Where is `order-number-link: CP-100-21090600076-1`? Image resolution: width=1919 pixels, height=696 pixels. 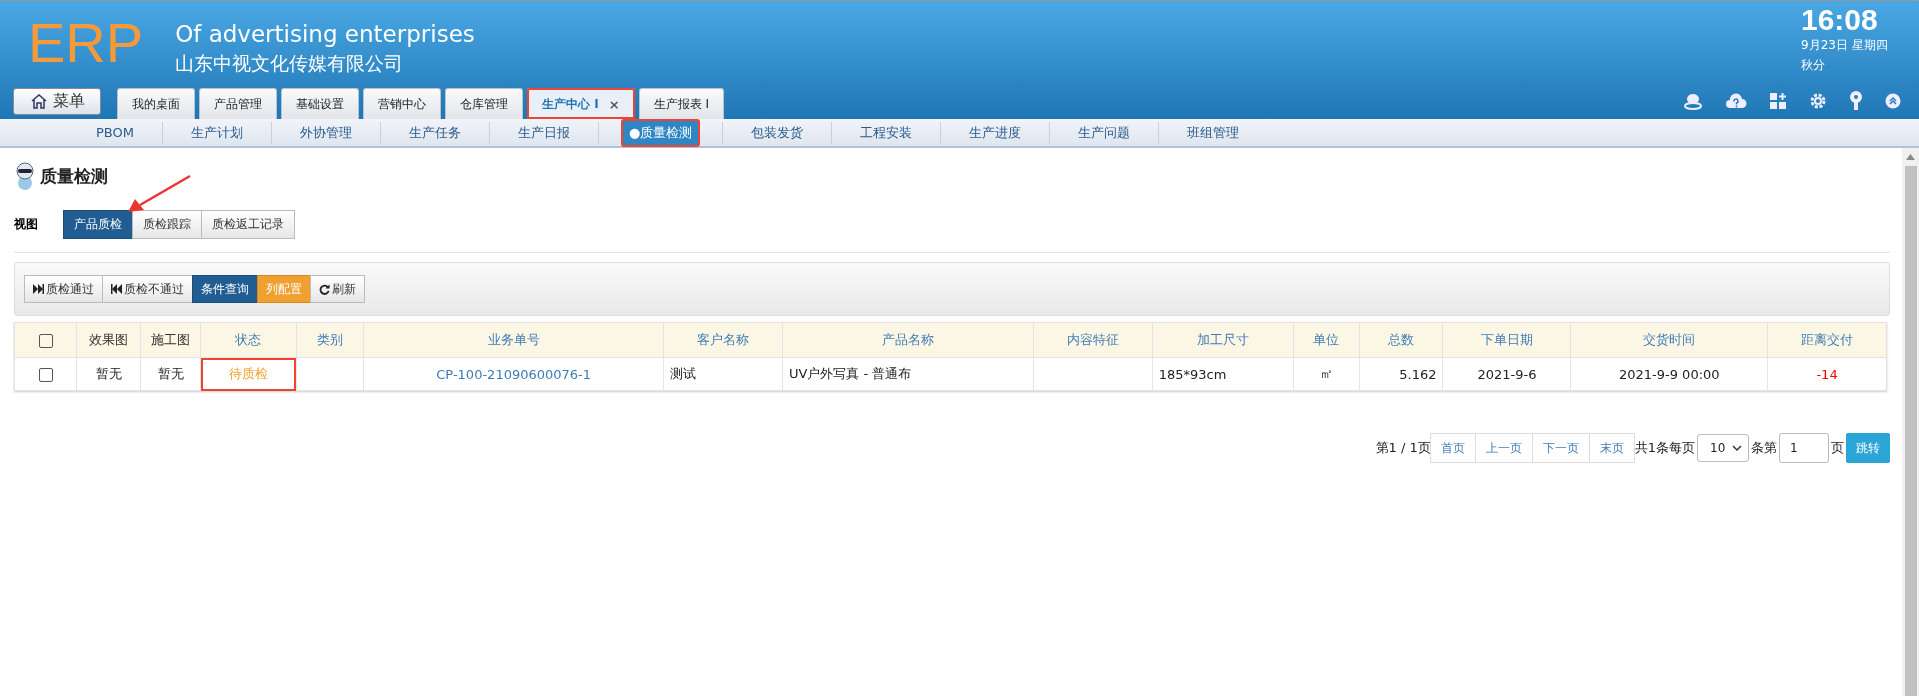 order-number-link: CP-100-21090600076-1 is located at coordinates (513, 374).